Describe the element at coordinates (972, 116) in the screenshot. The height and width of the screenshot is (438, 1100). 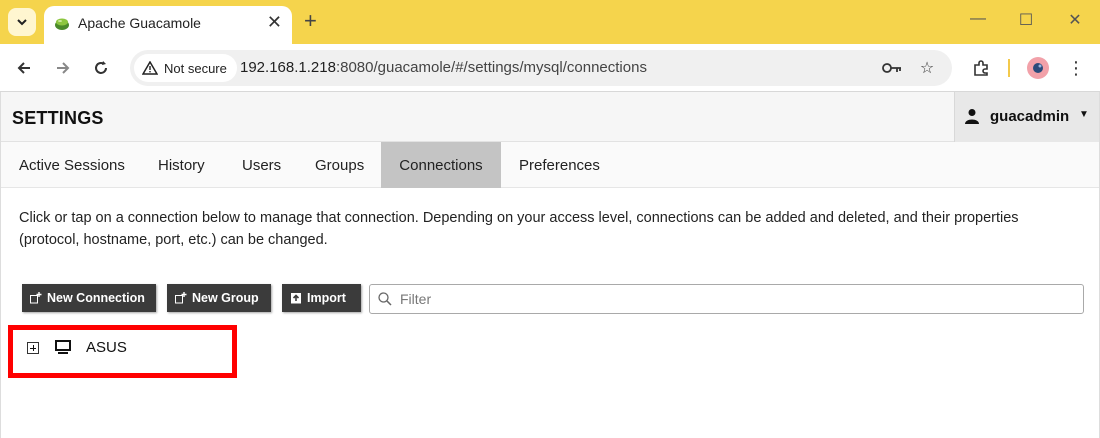
I see `user-icon` at that location.